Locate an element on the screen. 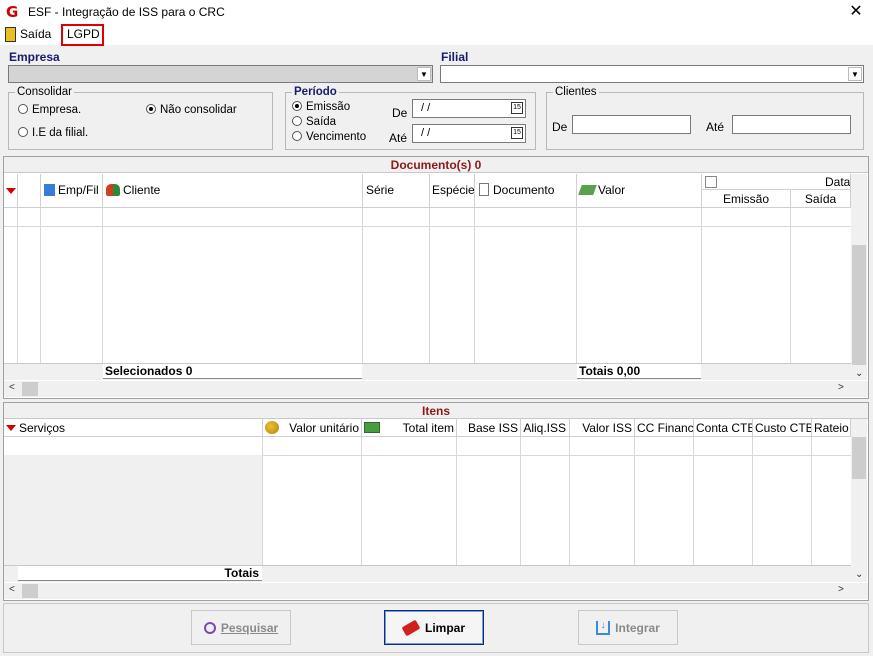 Image resolution: width=873 pixels, height=656 pixels. integrar-button: ↓ Integrar is located at coordinates (628, 627).